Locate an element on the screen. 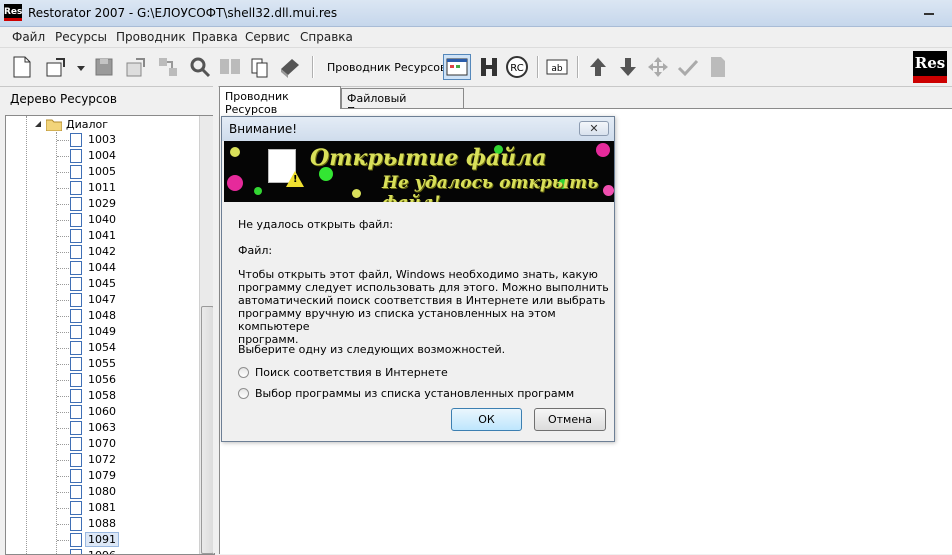 This screenshot has width=952, height=555. app-icon: Res is located at coordinates (13, 12).